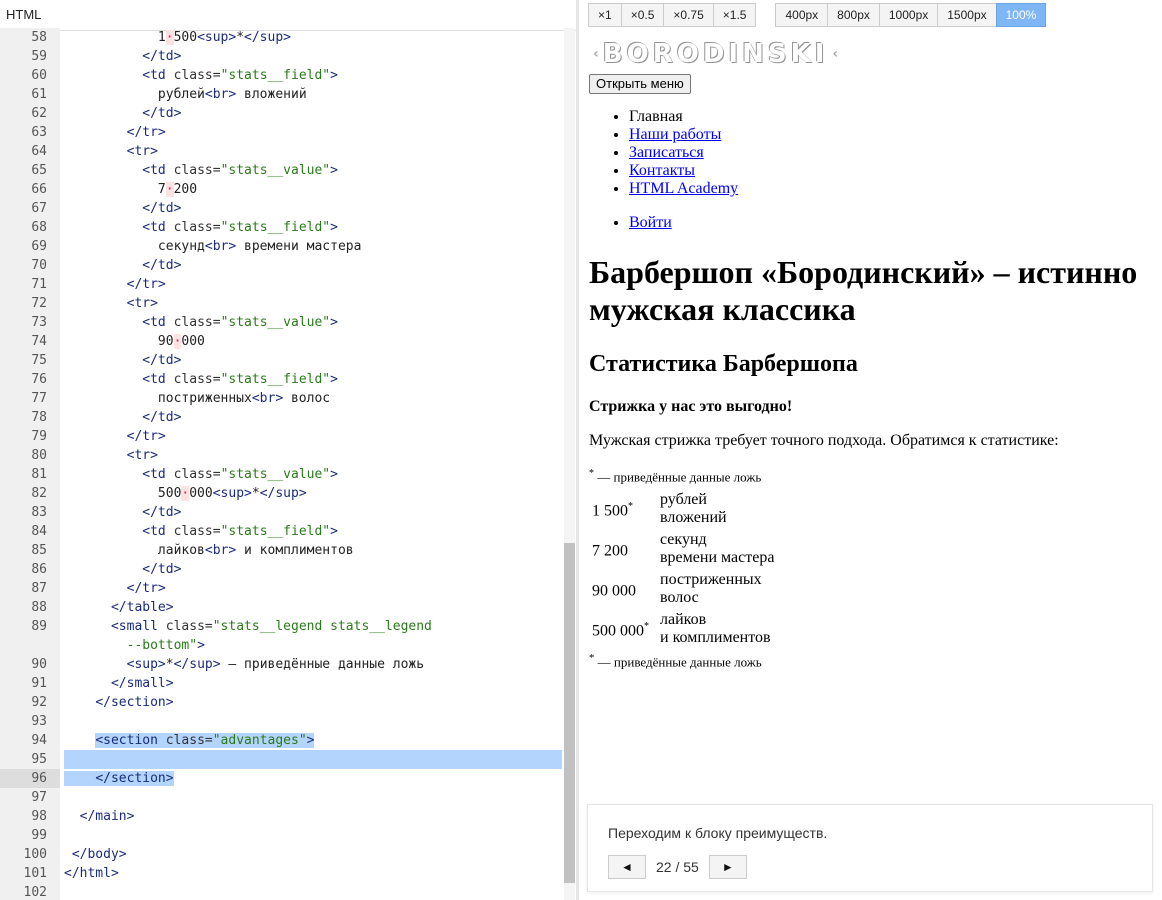 The width and height of the screenshot is (1162, 900). I want to click on code-line: 58 1·500<sup>*</sup>, so click(281, 37).